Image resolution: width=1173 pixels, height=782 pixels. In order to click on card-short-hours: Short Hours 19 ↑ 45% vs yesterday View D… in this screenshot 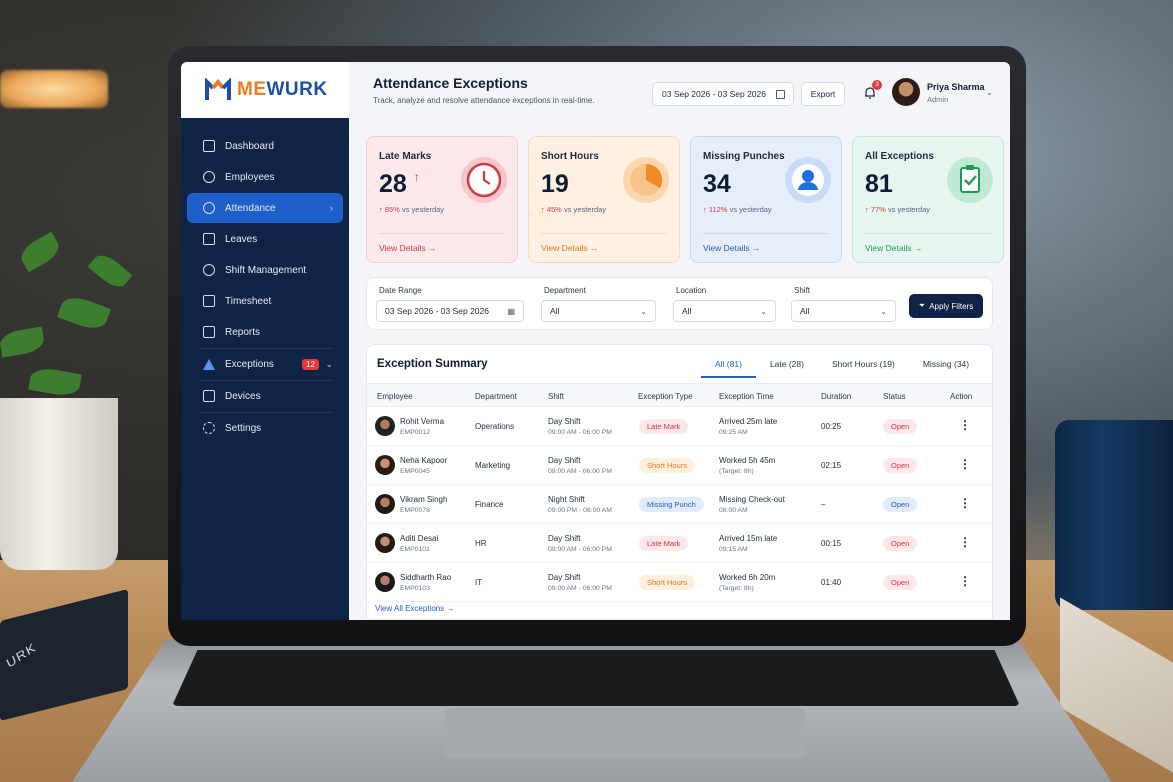, I will do `click(604, 199)`.